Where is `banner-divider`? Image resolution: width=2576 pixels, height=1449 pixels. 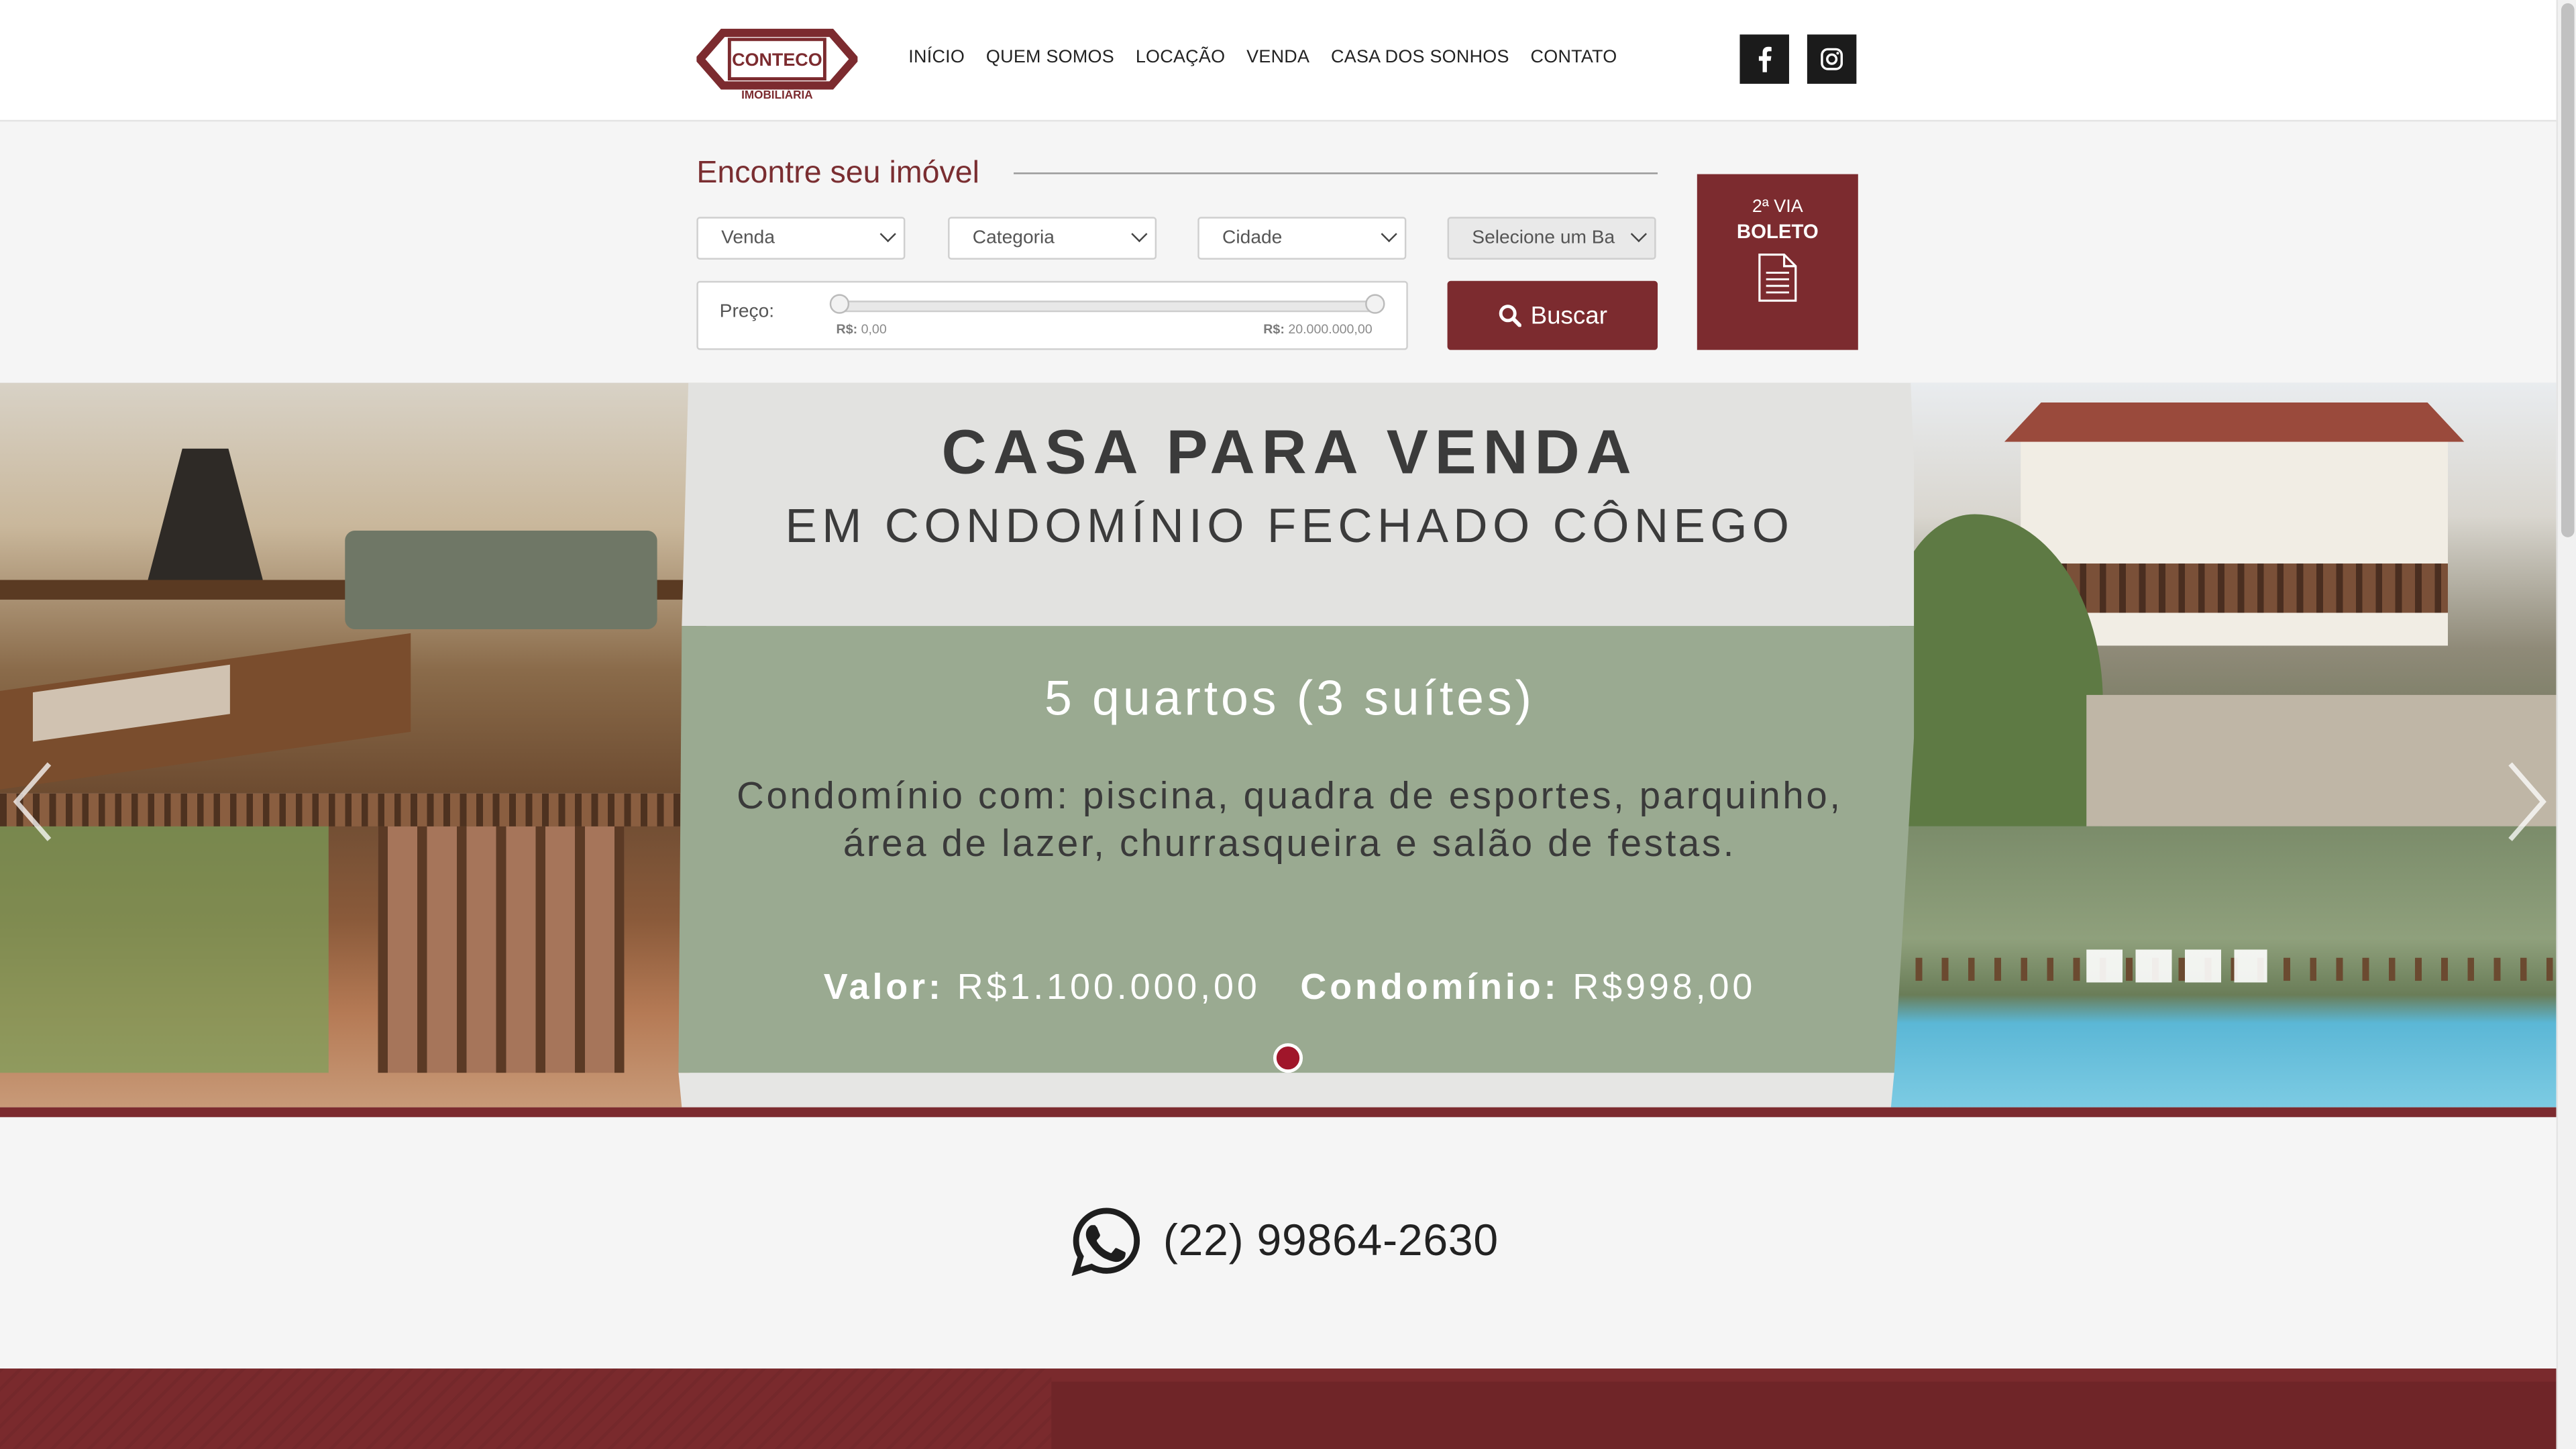 banner-divider is located at coordinates (1278, 1112).